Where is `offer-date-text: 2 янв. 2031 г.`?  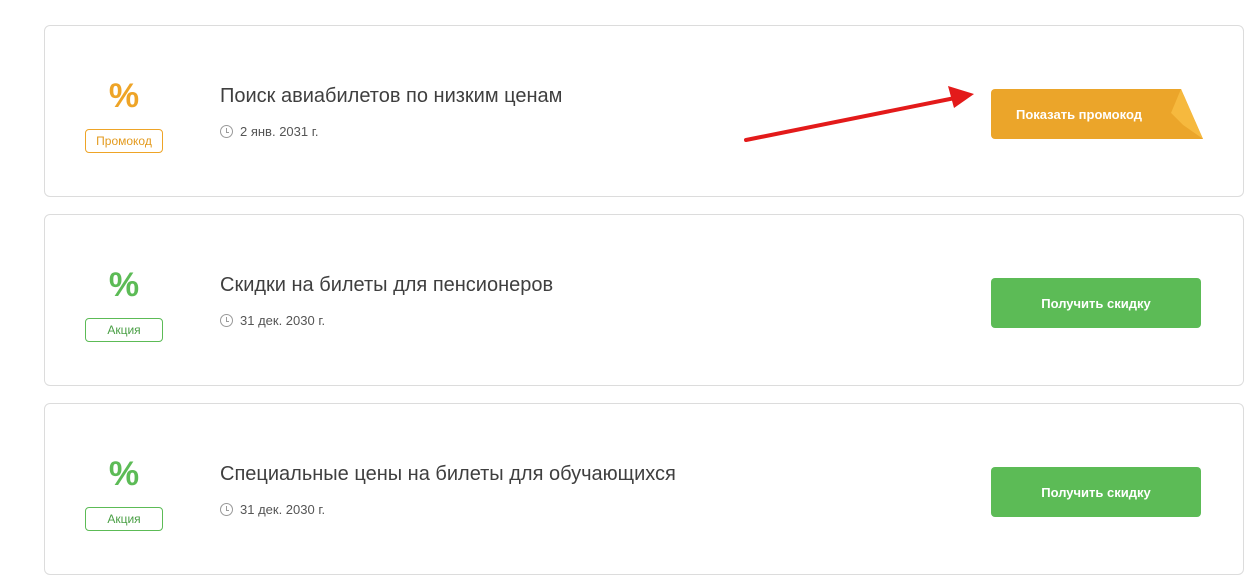
offer-date-text: 2 янв. 2031 г. is located at coordinates (279, 131).